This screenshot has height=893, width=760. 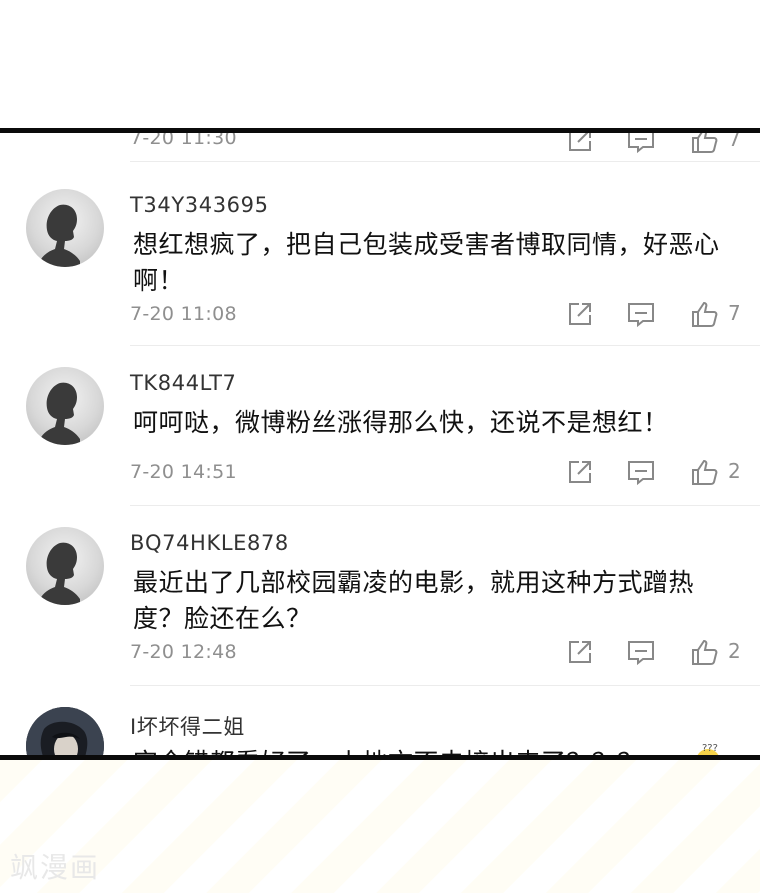 I want to click on comment-text: 想红想疯了，把自己包装成受害者博取同情，好恶心啊！, so click(x=426, y=262).